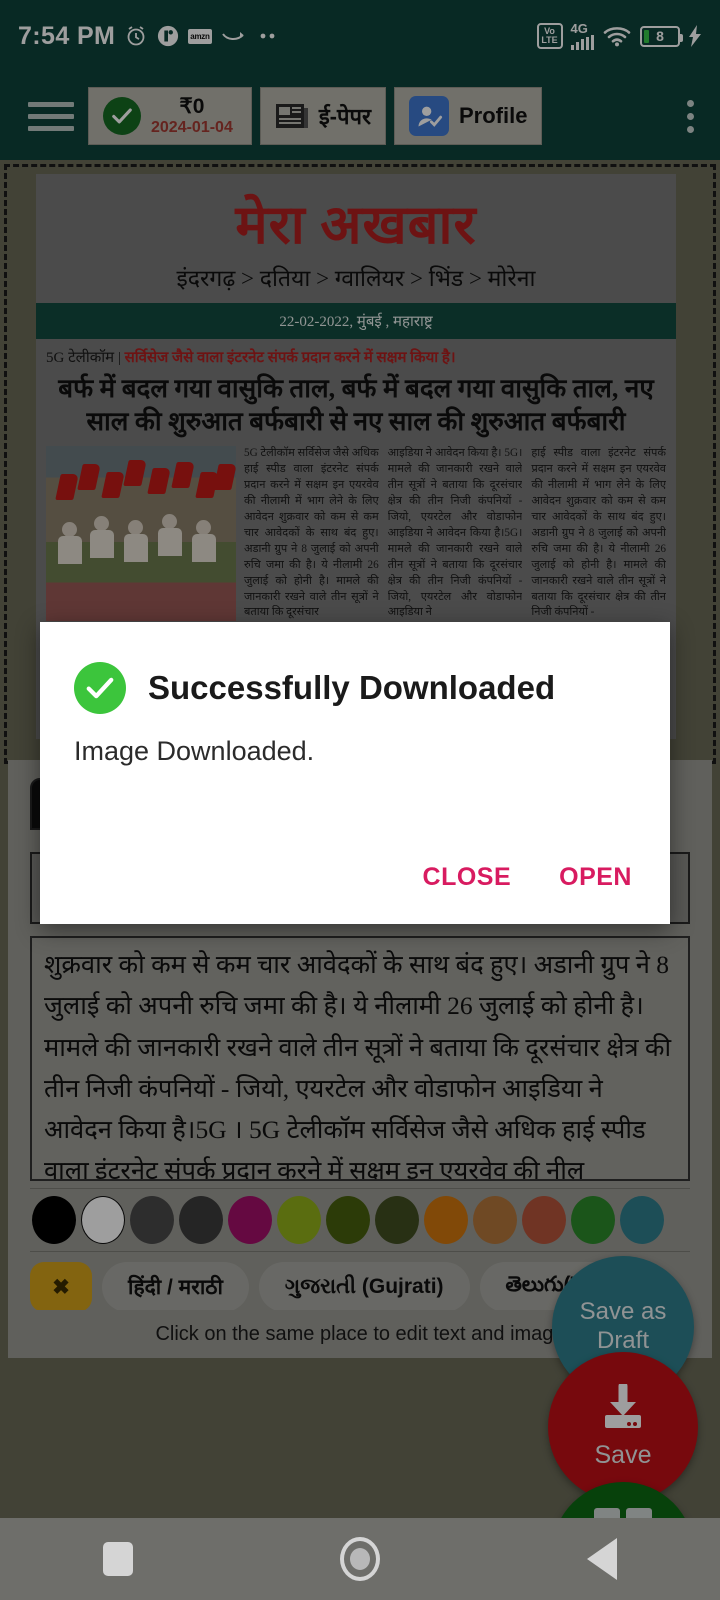 The height and width of the screenshot is (1600, 720). I want to click on system-nav-bar, so click(360, 1559).